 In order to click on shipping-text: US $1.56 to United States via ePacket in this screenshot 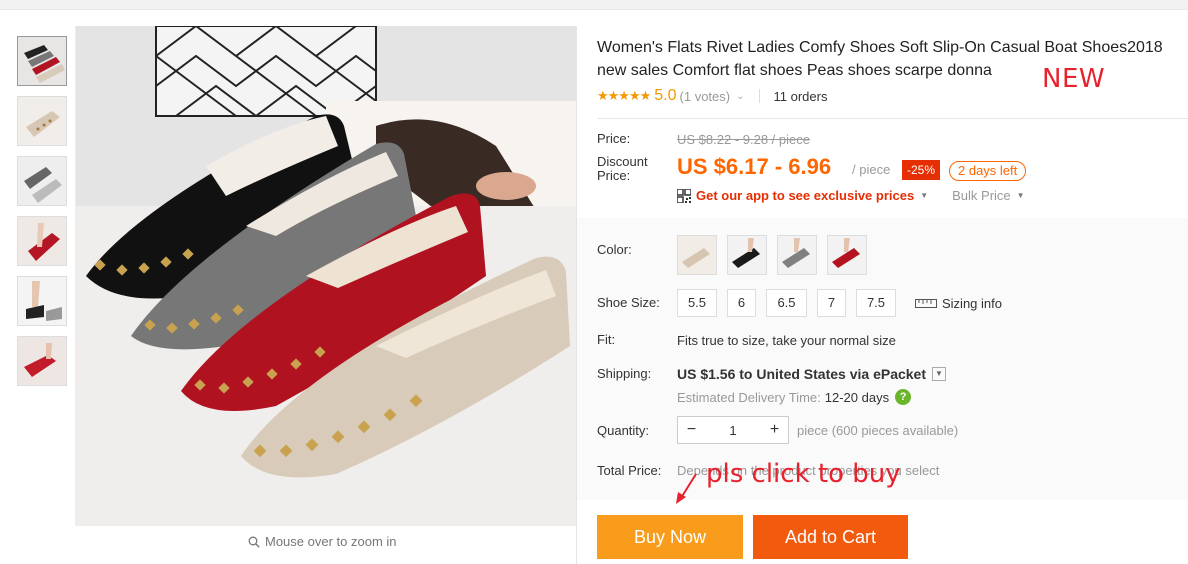, I will do `click(801, 374)`.